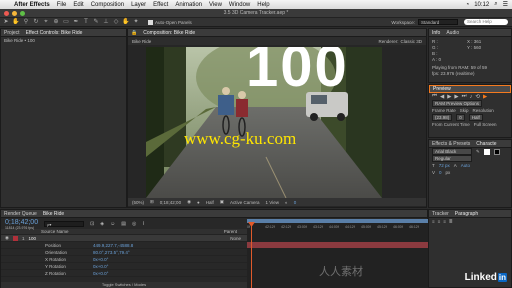 This screenshot has width=512, height=288. What do you see at coordinates (102, 224) in the screenshot?
I see `draft-3d-icon: ◈` at bounding box center [102, 224].